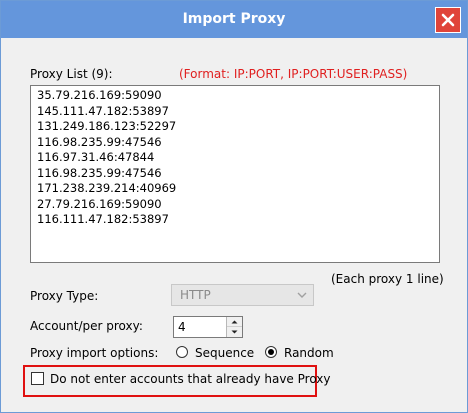  What do you see at coordinates (182, 352) in the screenshot?
I see `sequence-radio` at bounding box center [182, 352].